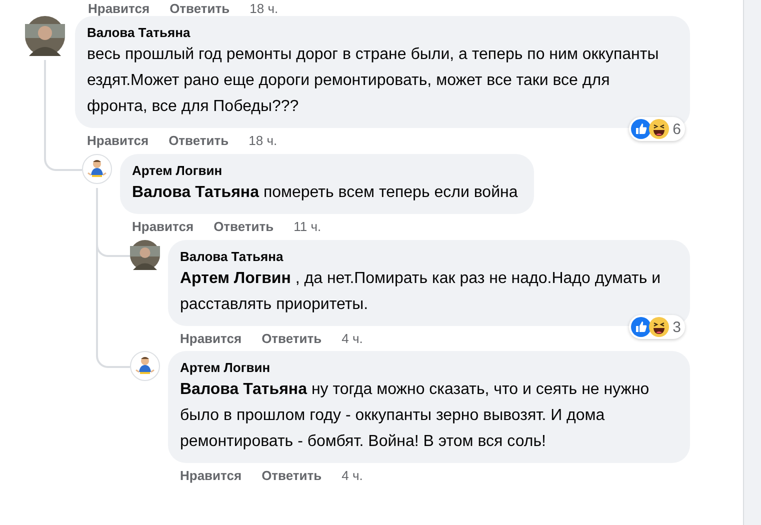  I want to click on reaction-badge: 3, so click(656, 327).